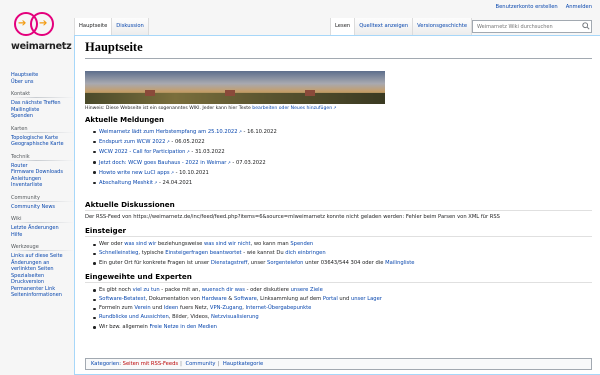 The image size is (600, 375). What do you see at coordinates (200, 364) in the screenshot?
I see `category-community: Community` at bounding box center [200, 364].